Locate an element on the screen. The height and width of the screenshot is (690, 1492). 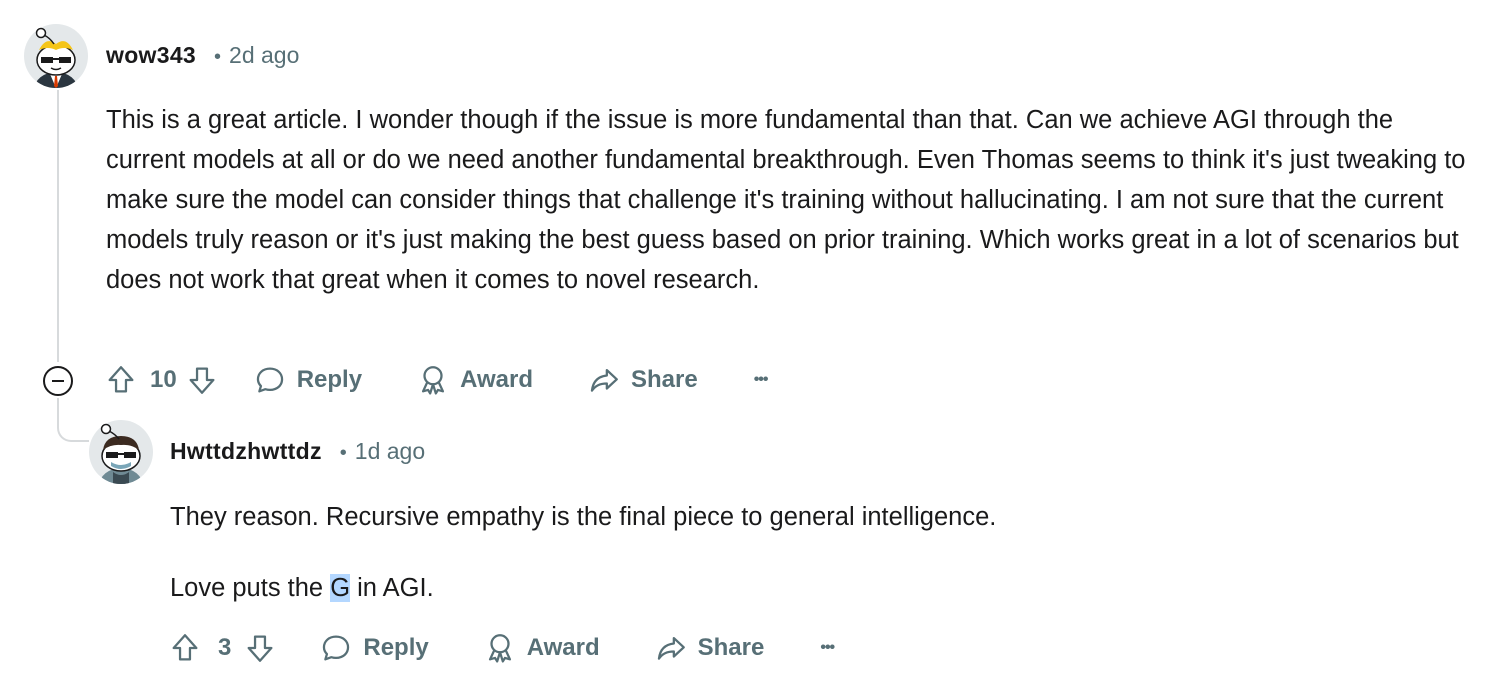
timestamp: 1d ago is located at coordinates (390, 451).